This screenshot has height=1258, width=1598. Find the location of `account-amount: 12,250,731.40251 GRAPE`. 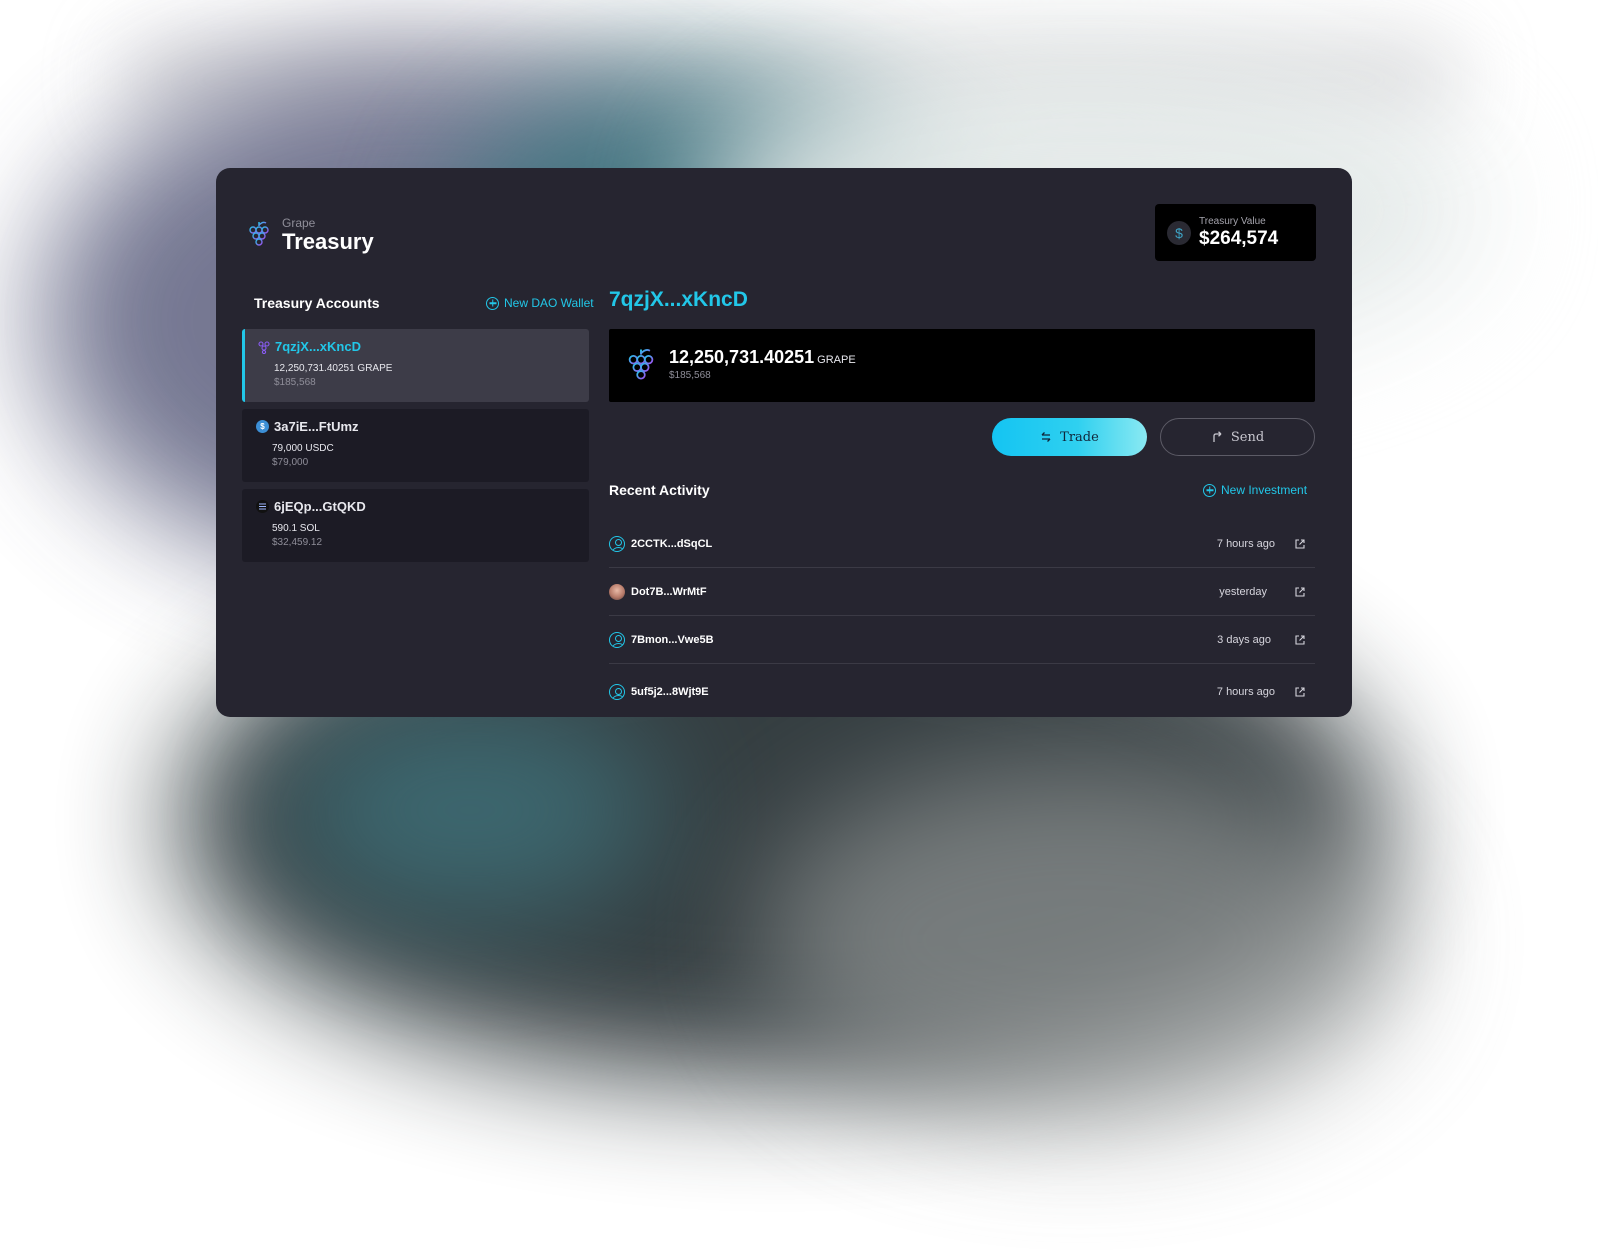

account-amount: 12,250,731.40251 GRAPE is located at coordinates (333, 368).